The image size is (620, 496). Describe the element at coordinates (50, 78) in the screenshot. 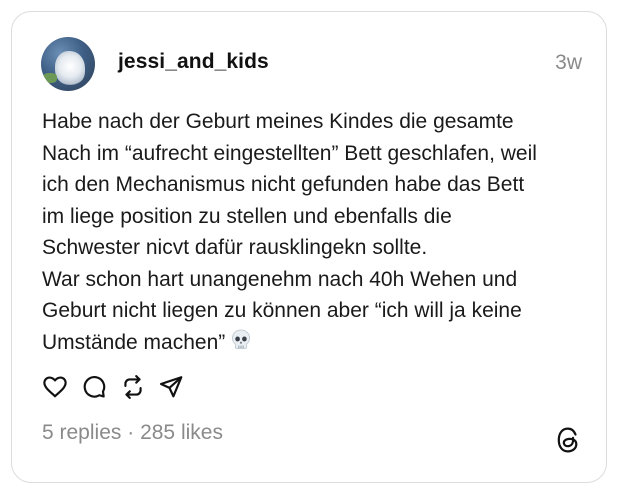

I see `avatar-image-detail` at that location.